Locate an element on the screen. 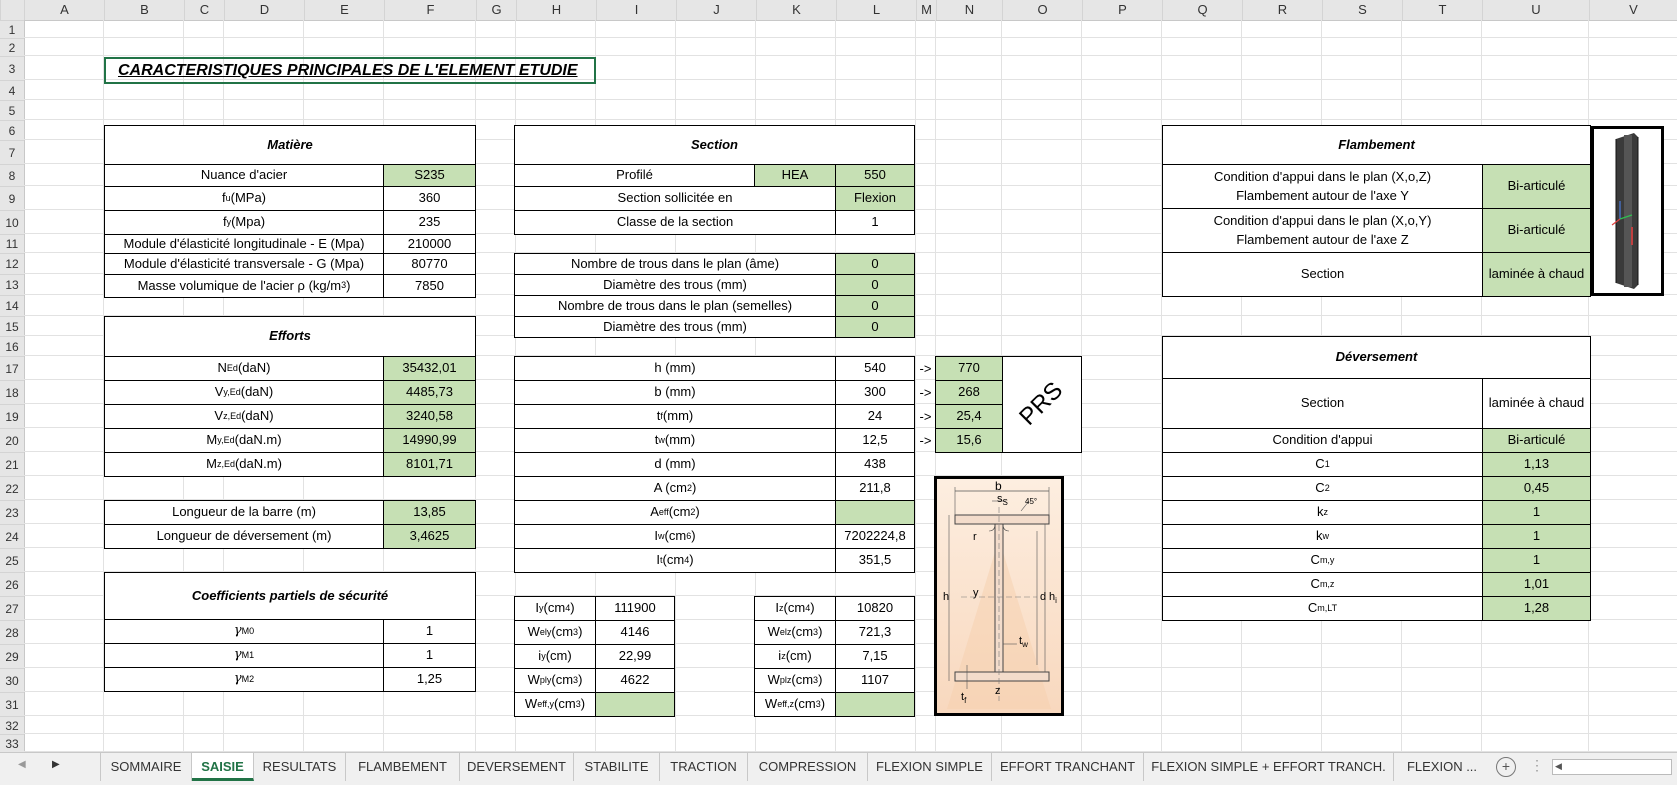 The image size is (1677, 785). h-value: 540 is located at coordinates (875, 368).